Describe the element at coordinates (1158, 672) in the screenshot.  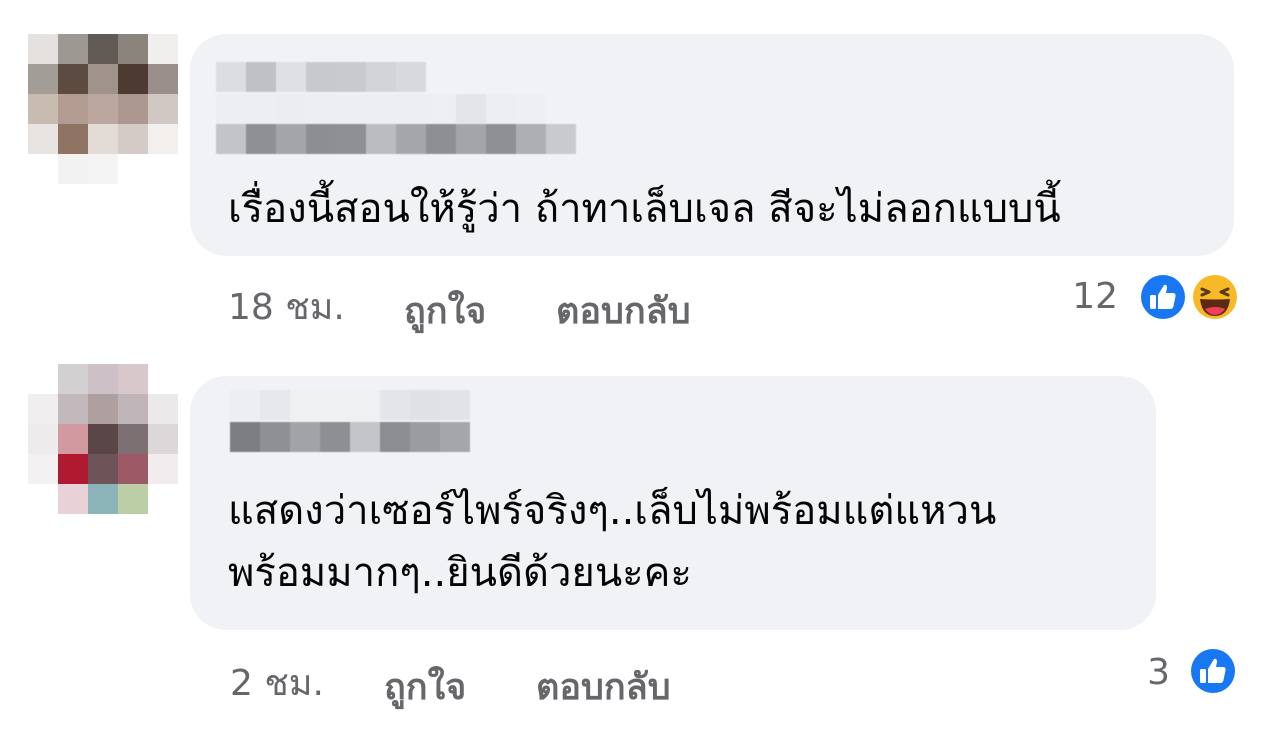
I see `reaction-count: 3` at that location.